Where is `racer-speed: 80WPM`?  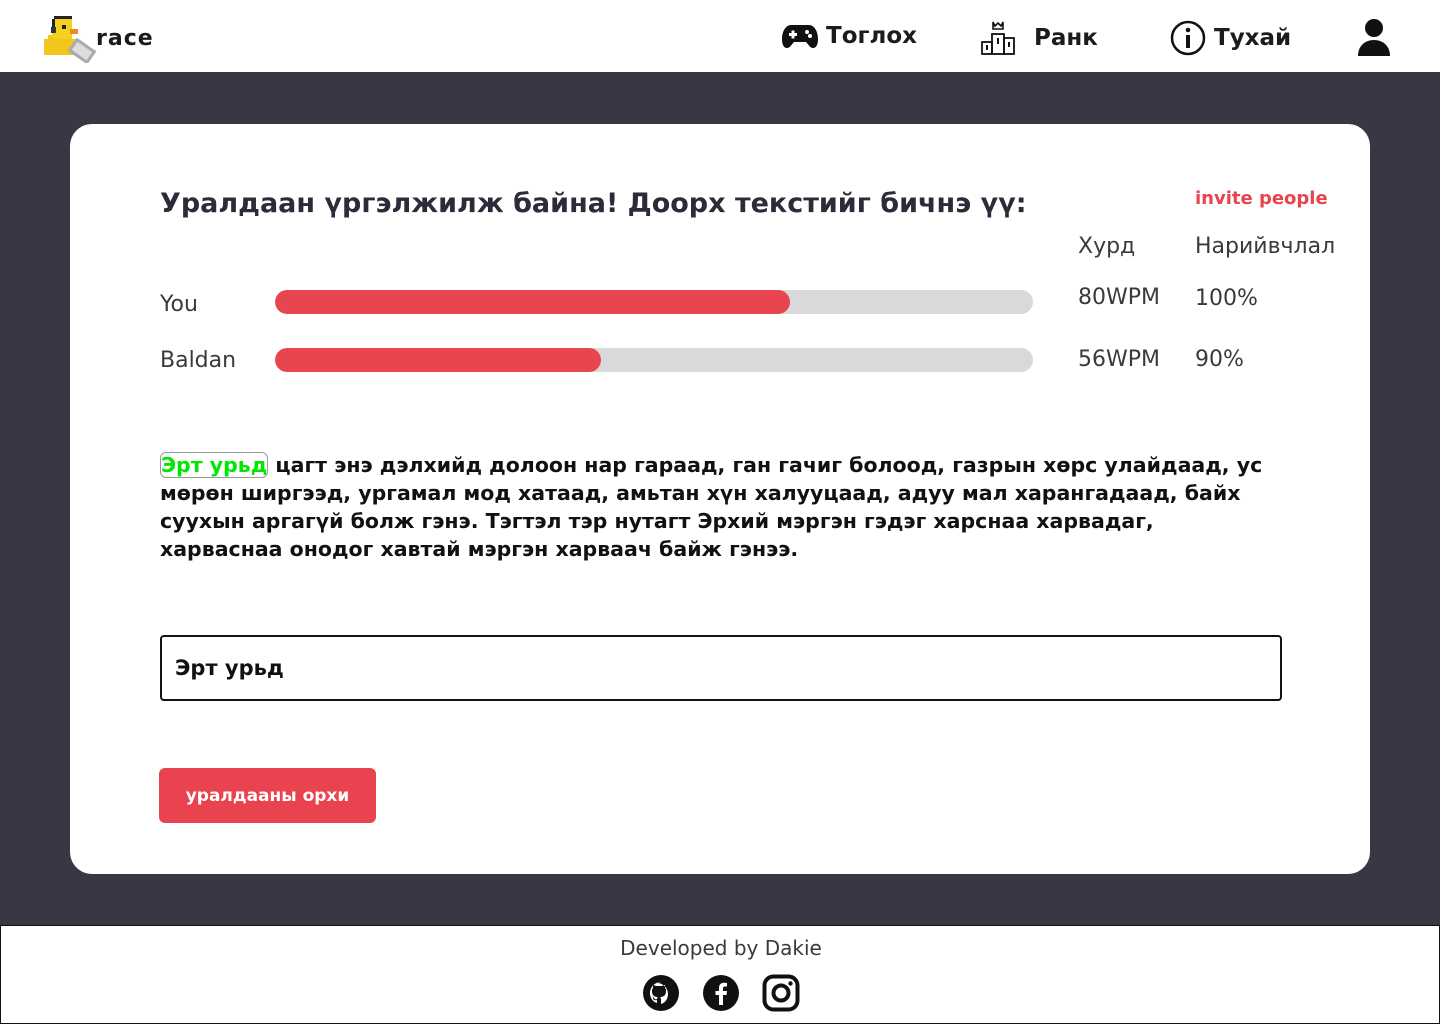 racer-speed: 80WPM is located at coordinates (1119, 297).